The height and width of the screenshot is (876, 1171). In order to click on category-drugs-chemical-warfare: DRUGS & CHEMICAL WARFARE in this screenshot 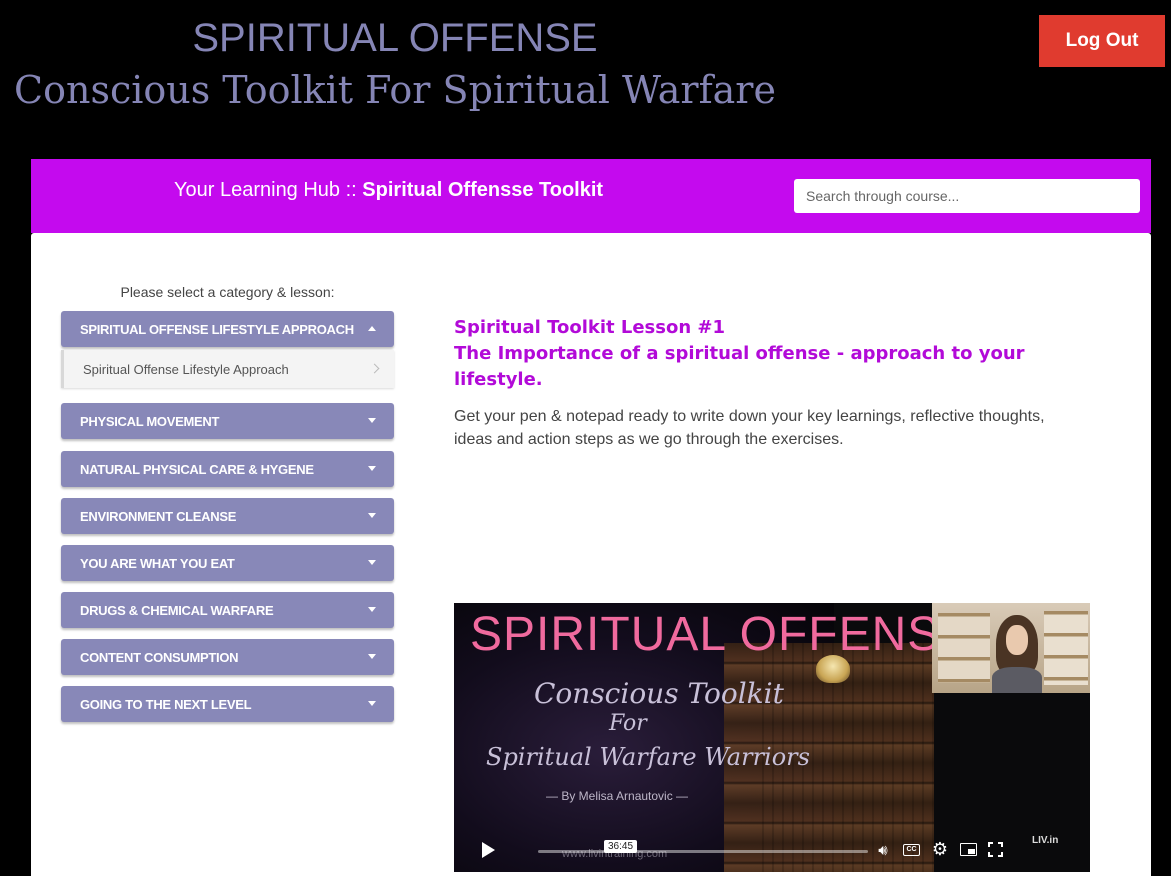, I will do `click(227, 610)`.